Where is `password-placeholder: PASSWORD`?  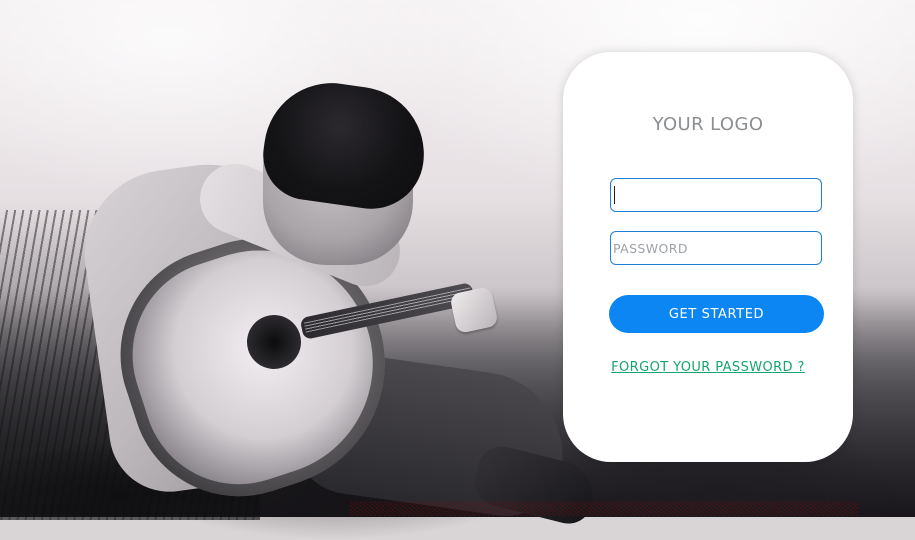
password-placeholder: PASSWORD is located at coordinates (650, 248).